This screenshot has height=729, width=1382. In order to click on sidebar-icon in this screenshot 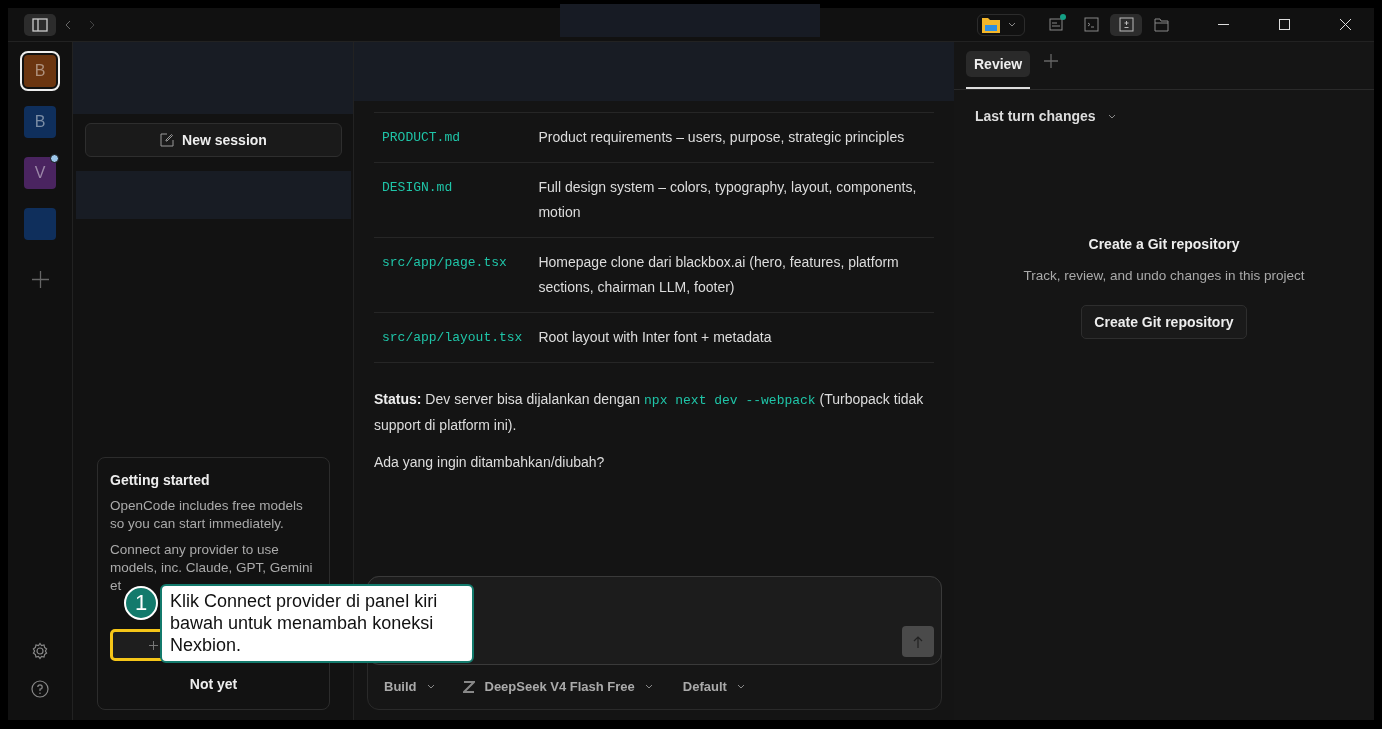, I will do `click(40, 24)`.